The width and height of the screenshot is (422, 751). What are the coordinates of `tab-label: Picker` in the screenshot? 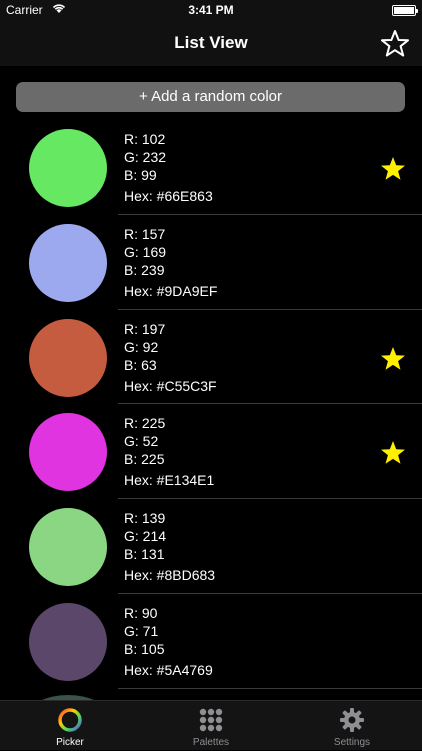 It's located at (70, 742).